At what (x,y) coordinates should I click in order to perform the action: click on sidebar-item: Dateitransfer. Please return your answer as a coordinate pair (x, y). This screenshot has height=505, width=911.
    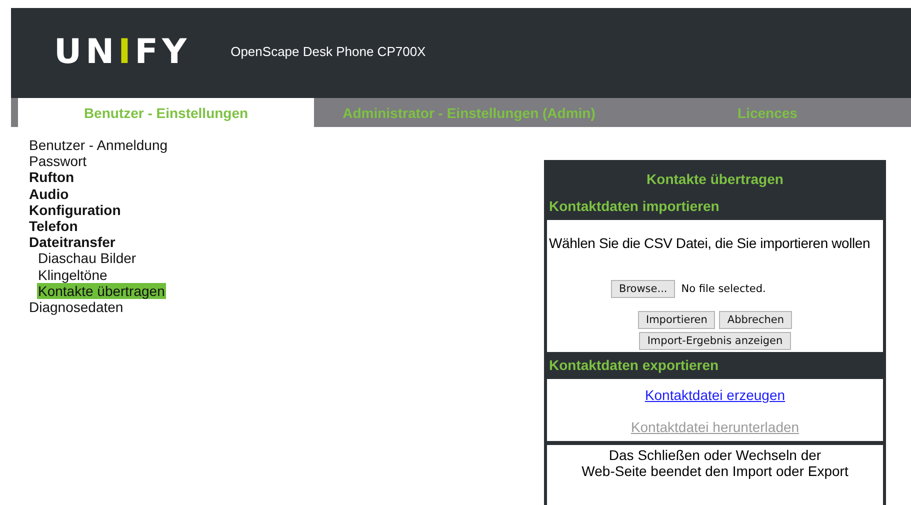
    Looking at the image, I should click on (72, 242).